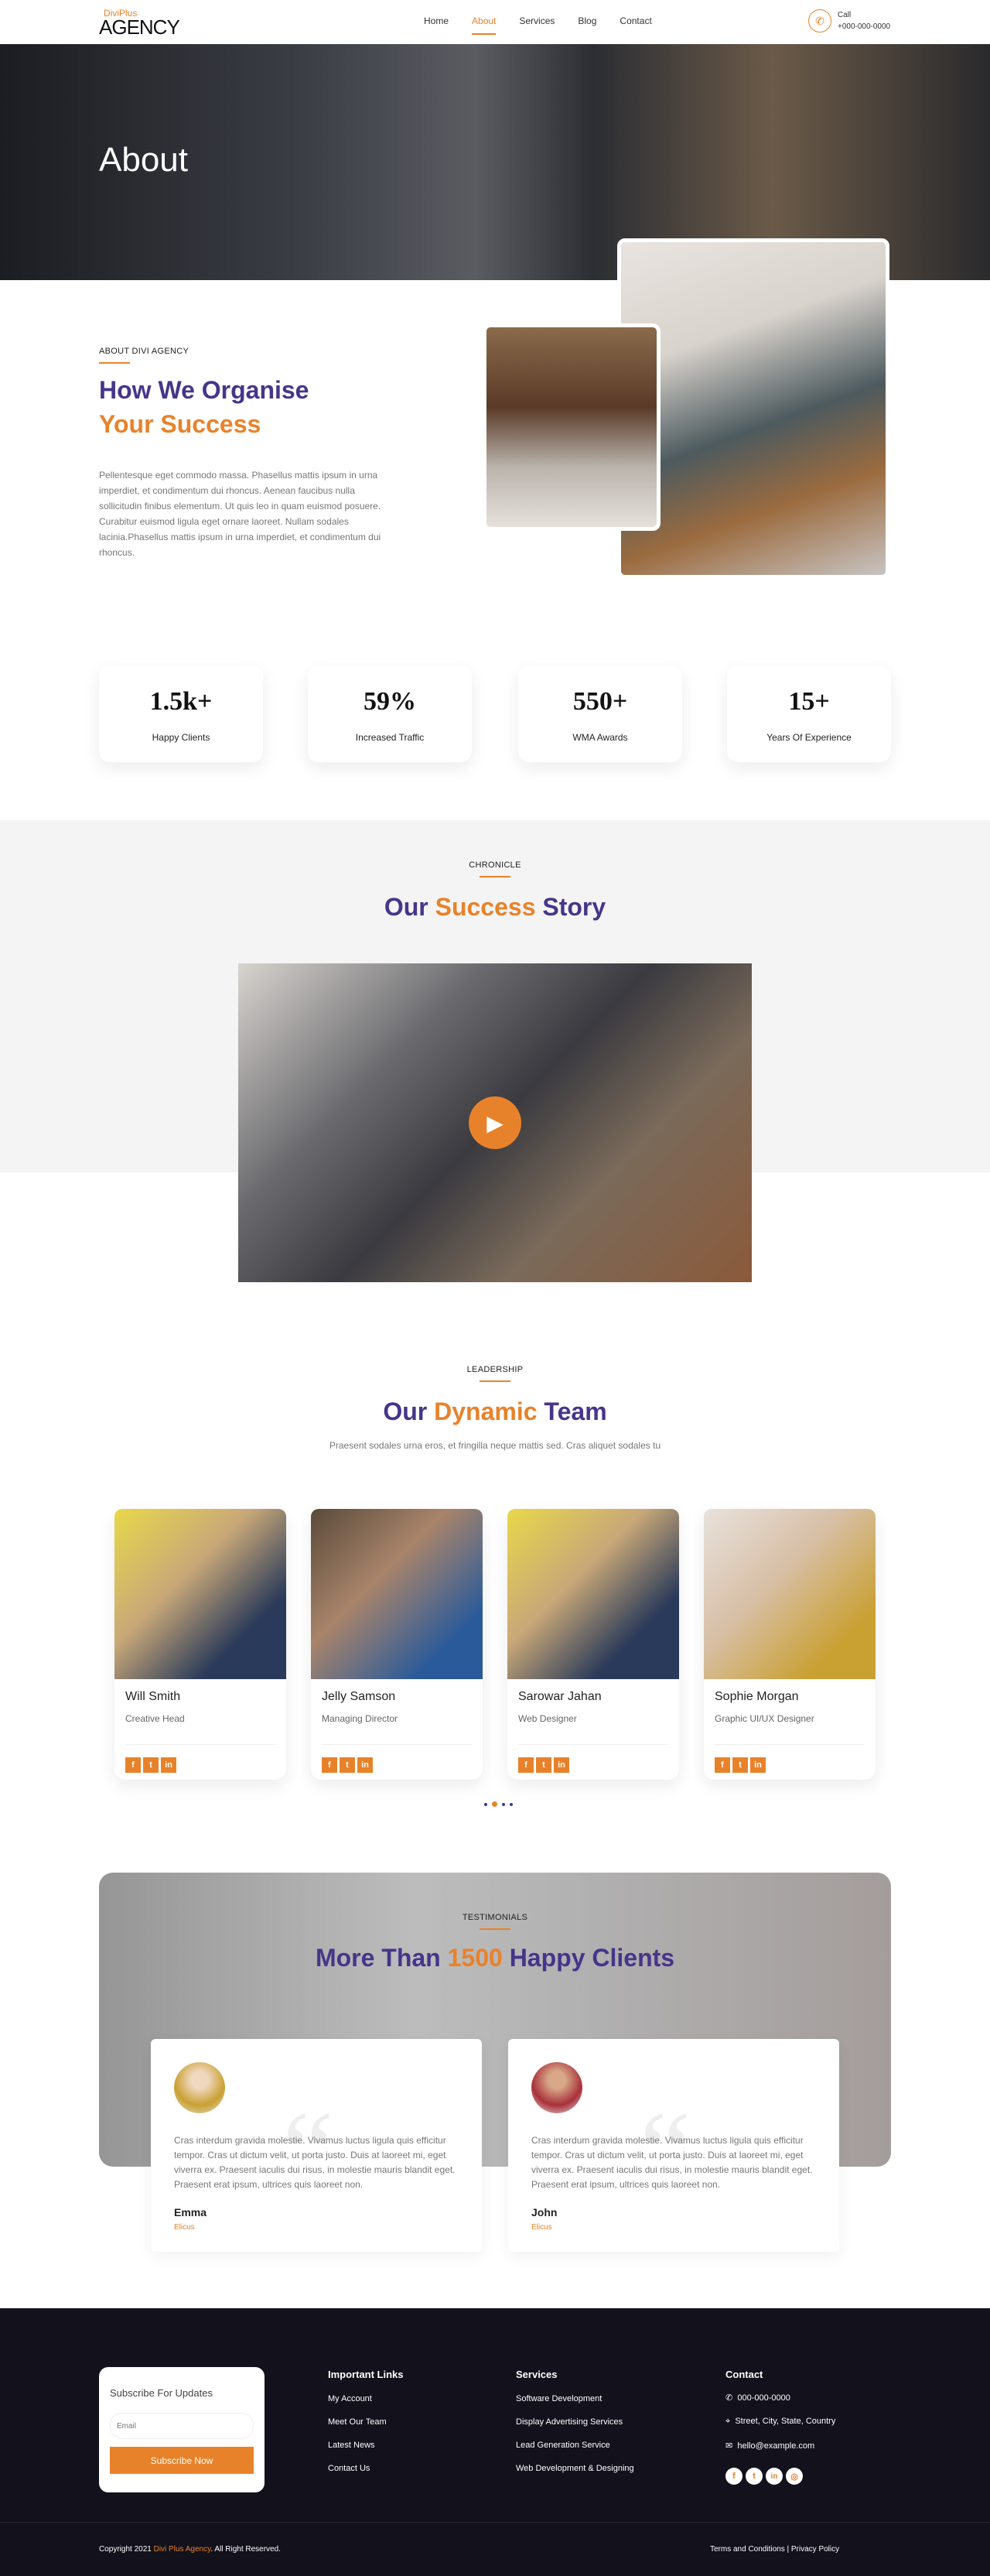 This screenshot has width=990, height=2576. What do you see at coordinates (820, 21) in the screenshot?
I see `phone-icon: ✆` at bounding box center [820, 21].